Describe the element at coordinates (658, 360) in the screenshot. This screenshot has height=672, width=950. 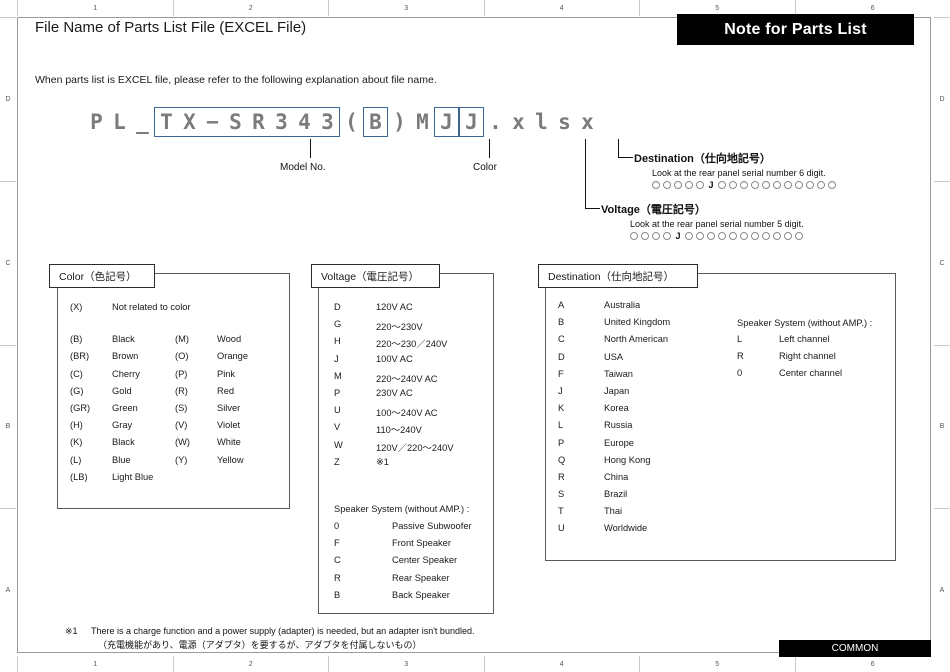
I see `legend-row: D USA` at that location.